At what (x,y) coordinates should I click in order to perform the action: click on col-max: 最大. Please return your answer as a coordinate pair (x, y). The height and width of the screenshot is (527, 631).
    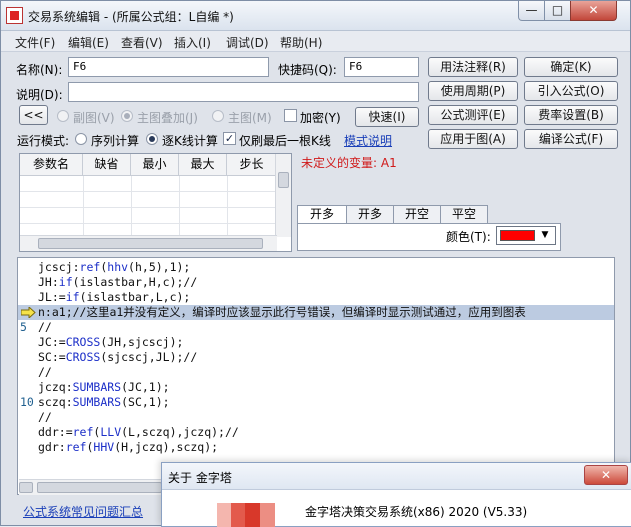
    Looking at the image, I should click on (203, 165).